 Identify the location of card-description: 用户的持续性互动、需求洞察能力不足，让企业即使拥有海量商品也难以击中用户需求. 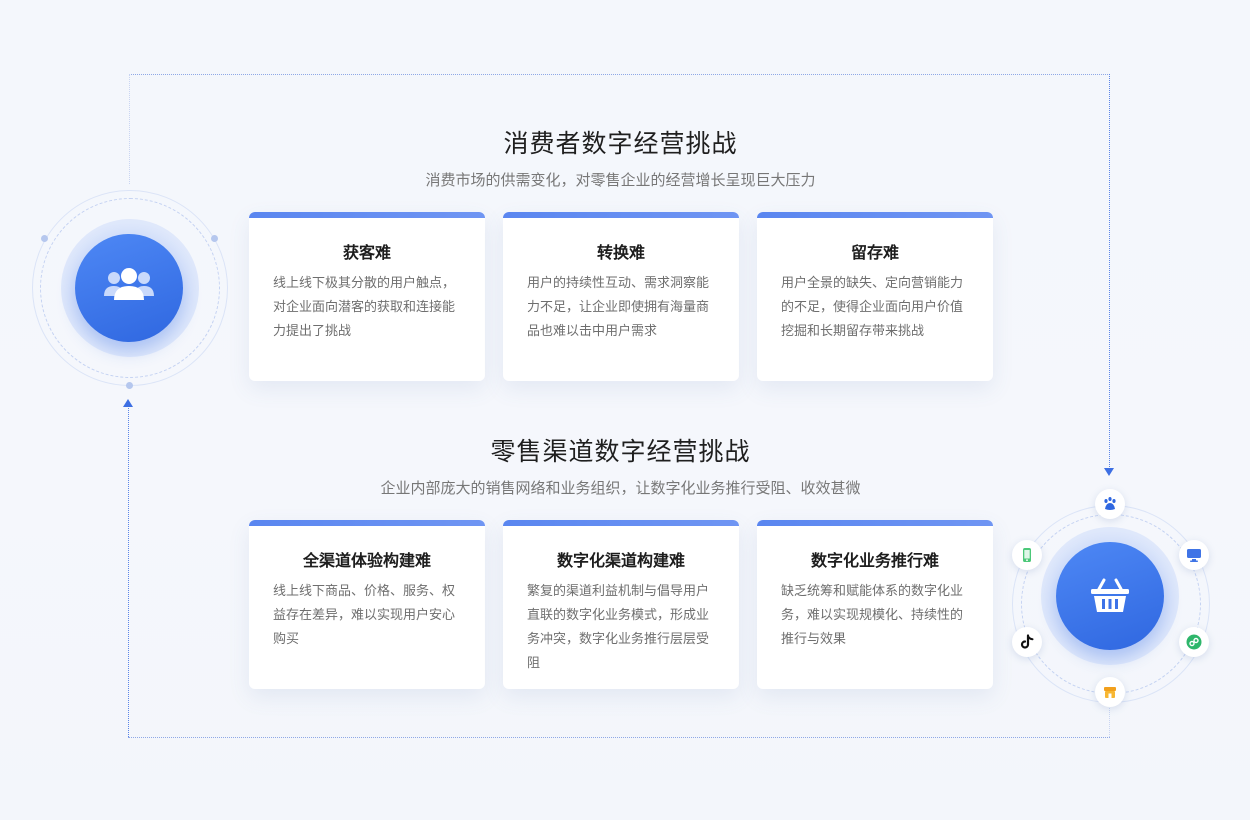
(618, 307).